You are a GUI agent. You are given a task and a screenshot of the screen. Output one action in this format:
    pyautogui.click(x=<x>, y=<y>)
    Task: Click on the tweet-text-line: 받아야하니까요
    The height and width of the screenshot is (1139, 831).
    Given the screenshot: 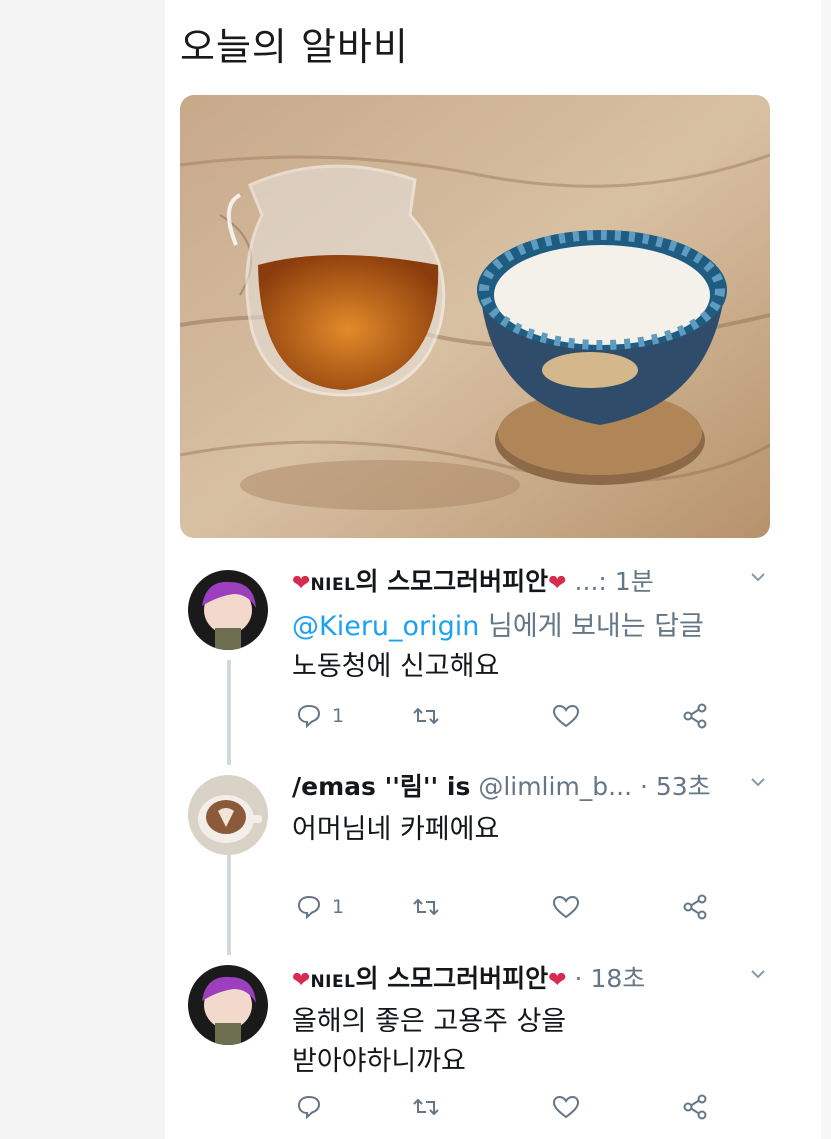 What is the action you would take?
    pyautogui.click(x=379, y=1061)
    